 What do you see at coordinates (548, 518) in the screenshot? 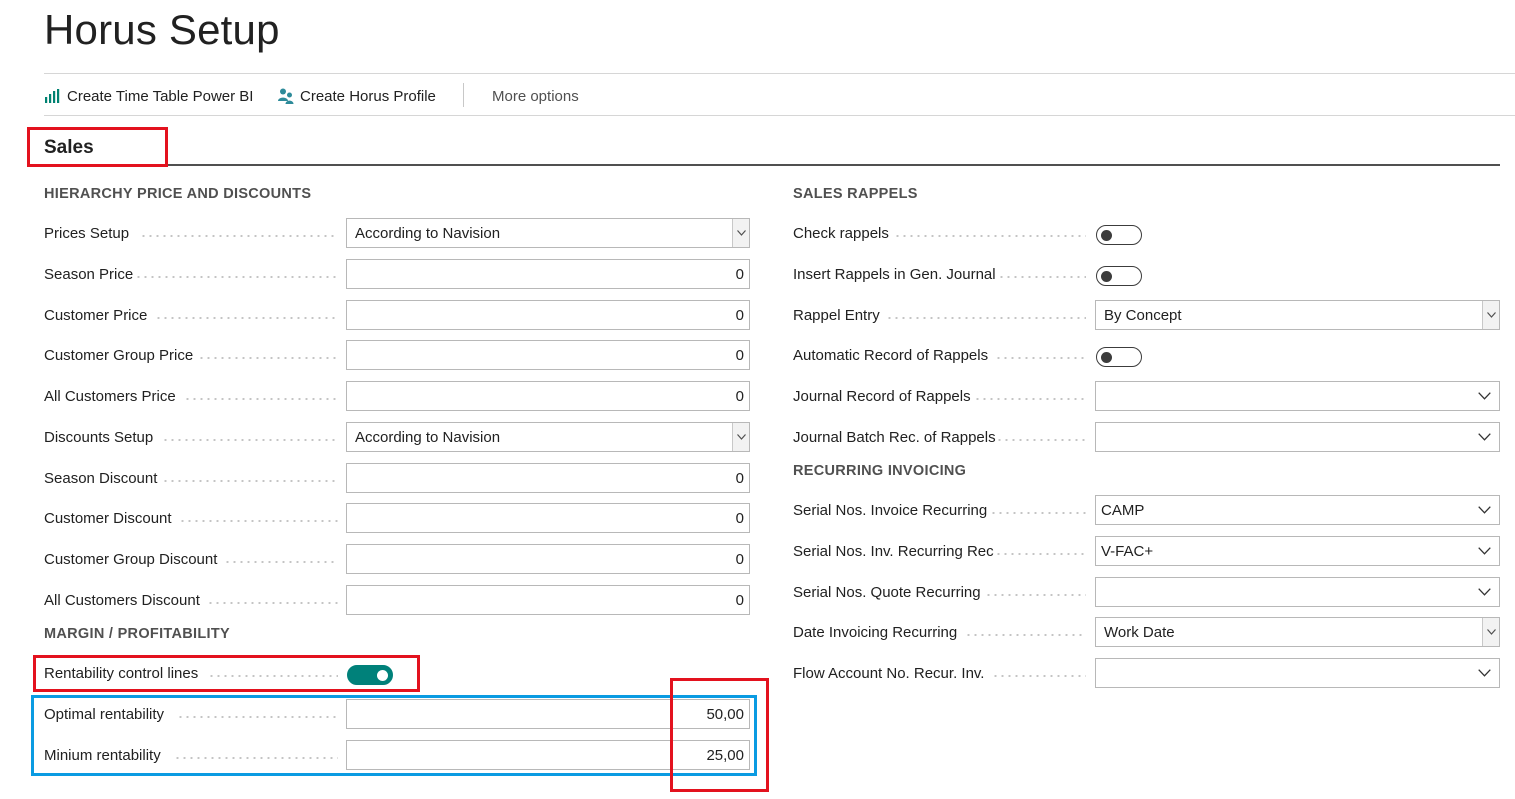
I see `customer-discount-input: 0` at bounding box center [548, 518].